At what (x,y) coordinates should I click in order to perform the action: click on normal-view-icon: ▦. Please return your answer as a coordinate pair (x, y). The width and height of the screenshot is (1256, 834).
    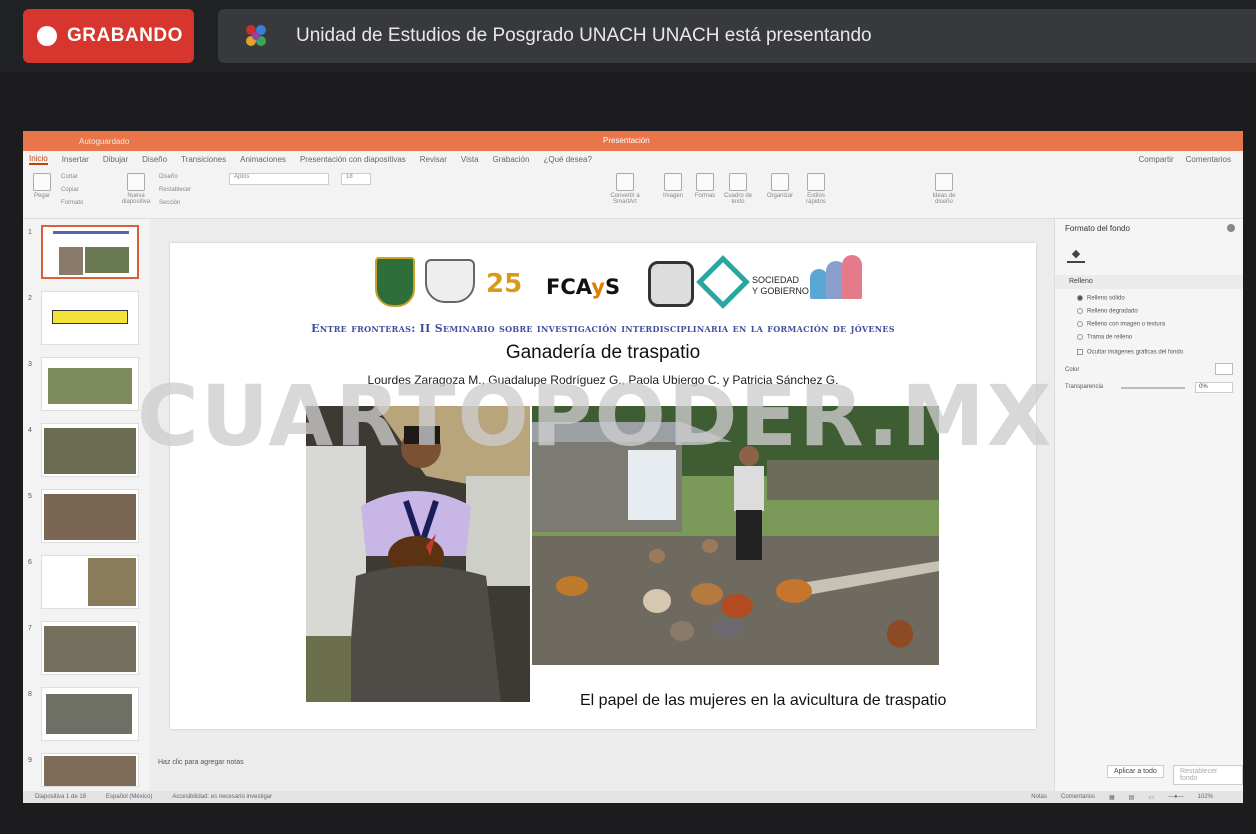
    Looking at the image, I should click on (1112, 797).